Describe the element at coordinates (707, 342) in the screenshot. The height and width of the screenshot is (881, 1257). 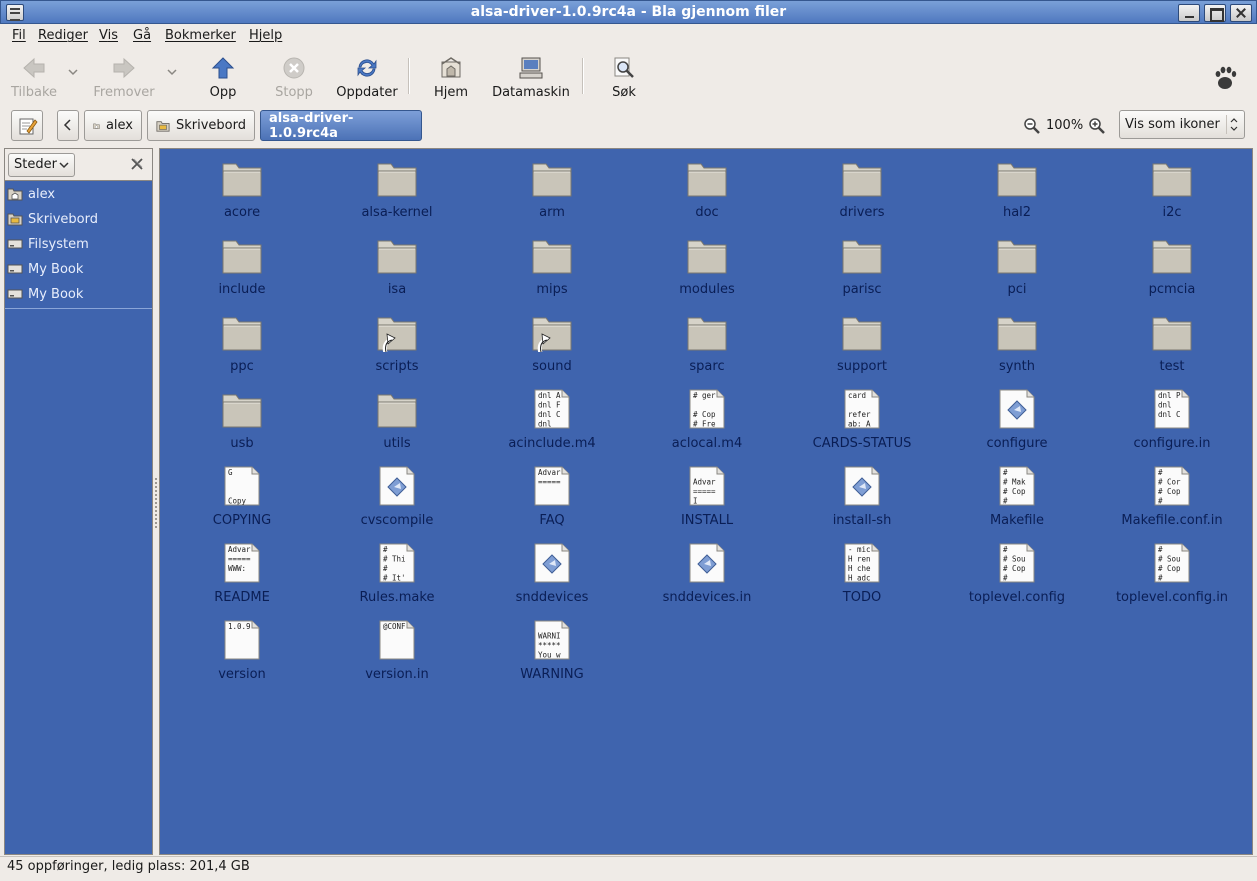
I see `file-item-sparc: sparc` at that location.